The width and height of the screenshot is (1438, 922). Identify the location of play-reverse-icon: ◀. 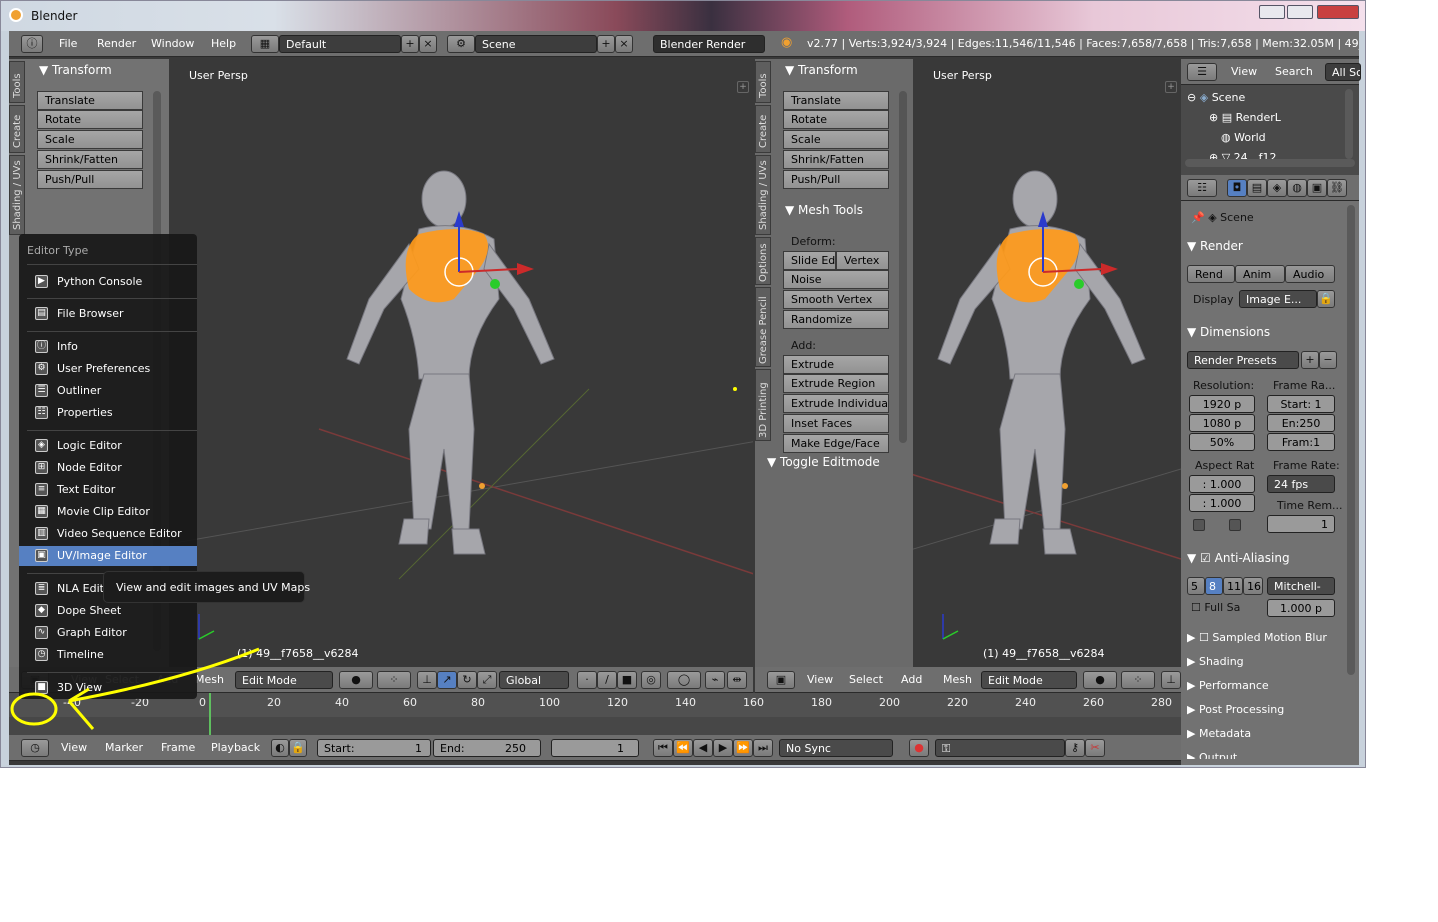
(703, 748).